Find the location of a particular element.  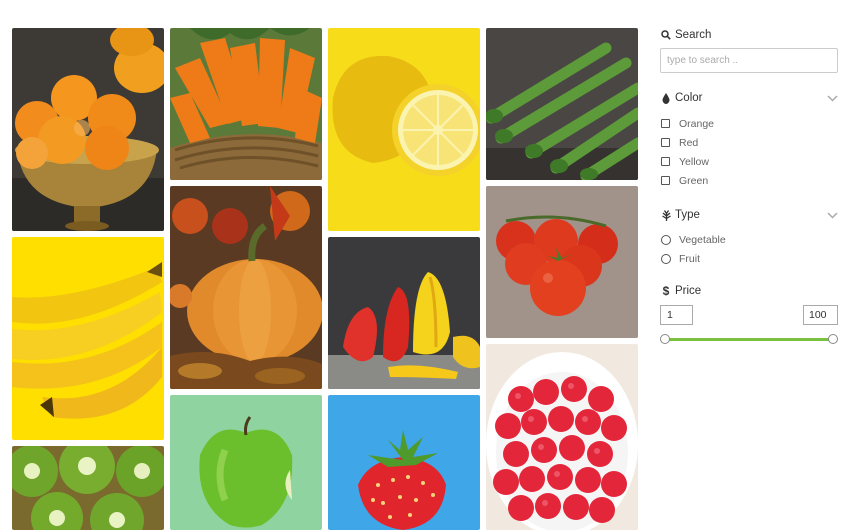

price-range-slider is located at coordinates (749, 339).